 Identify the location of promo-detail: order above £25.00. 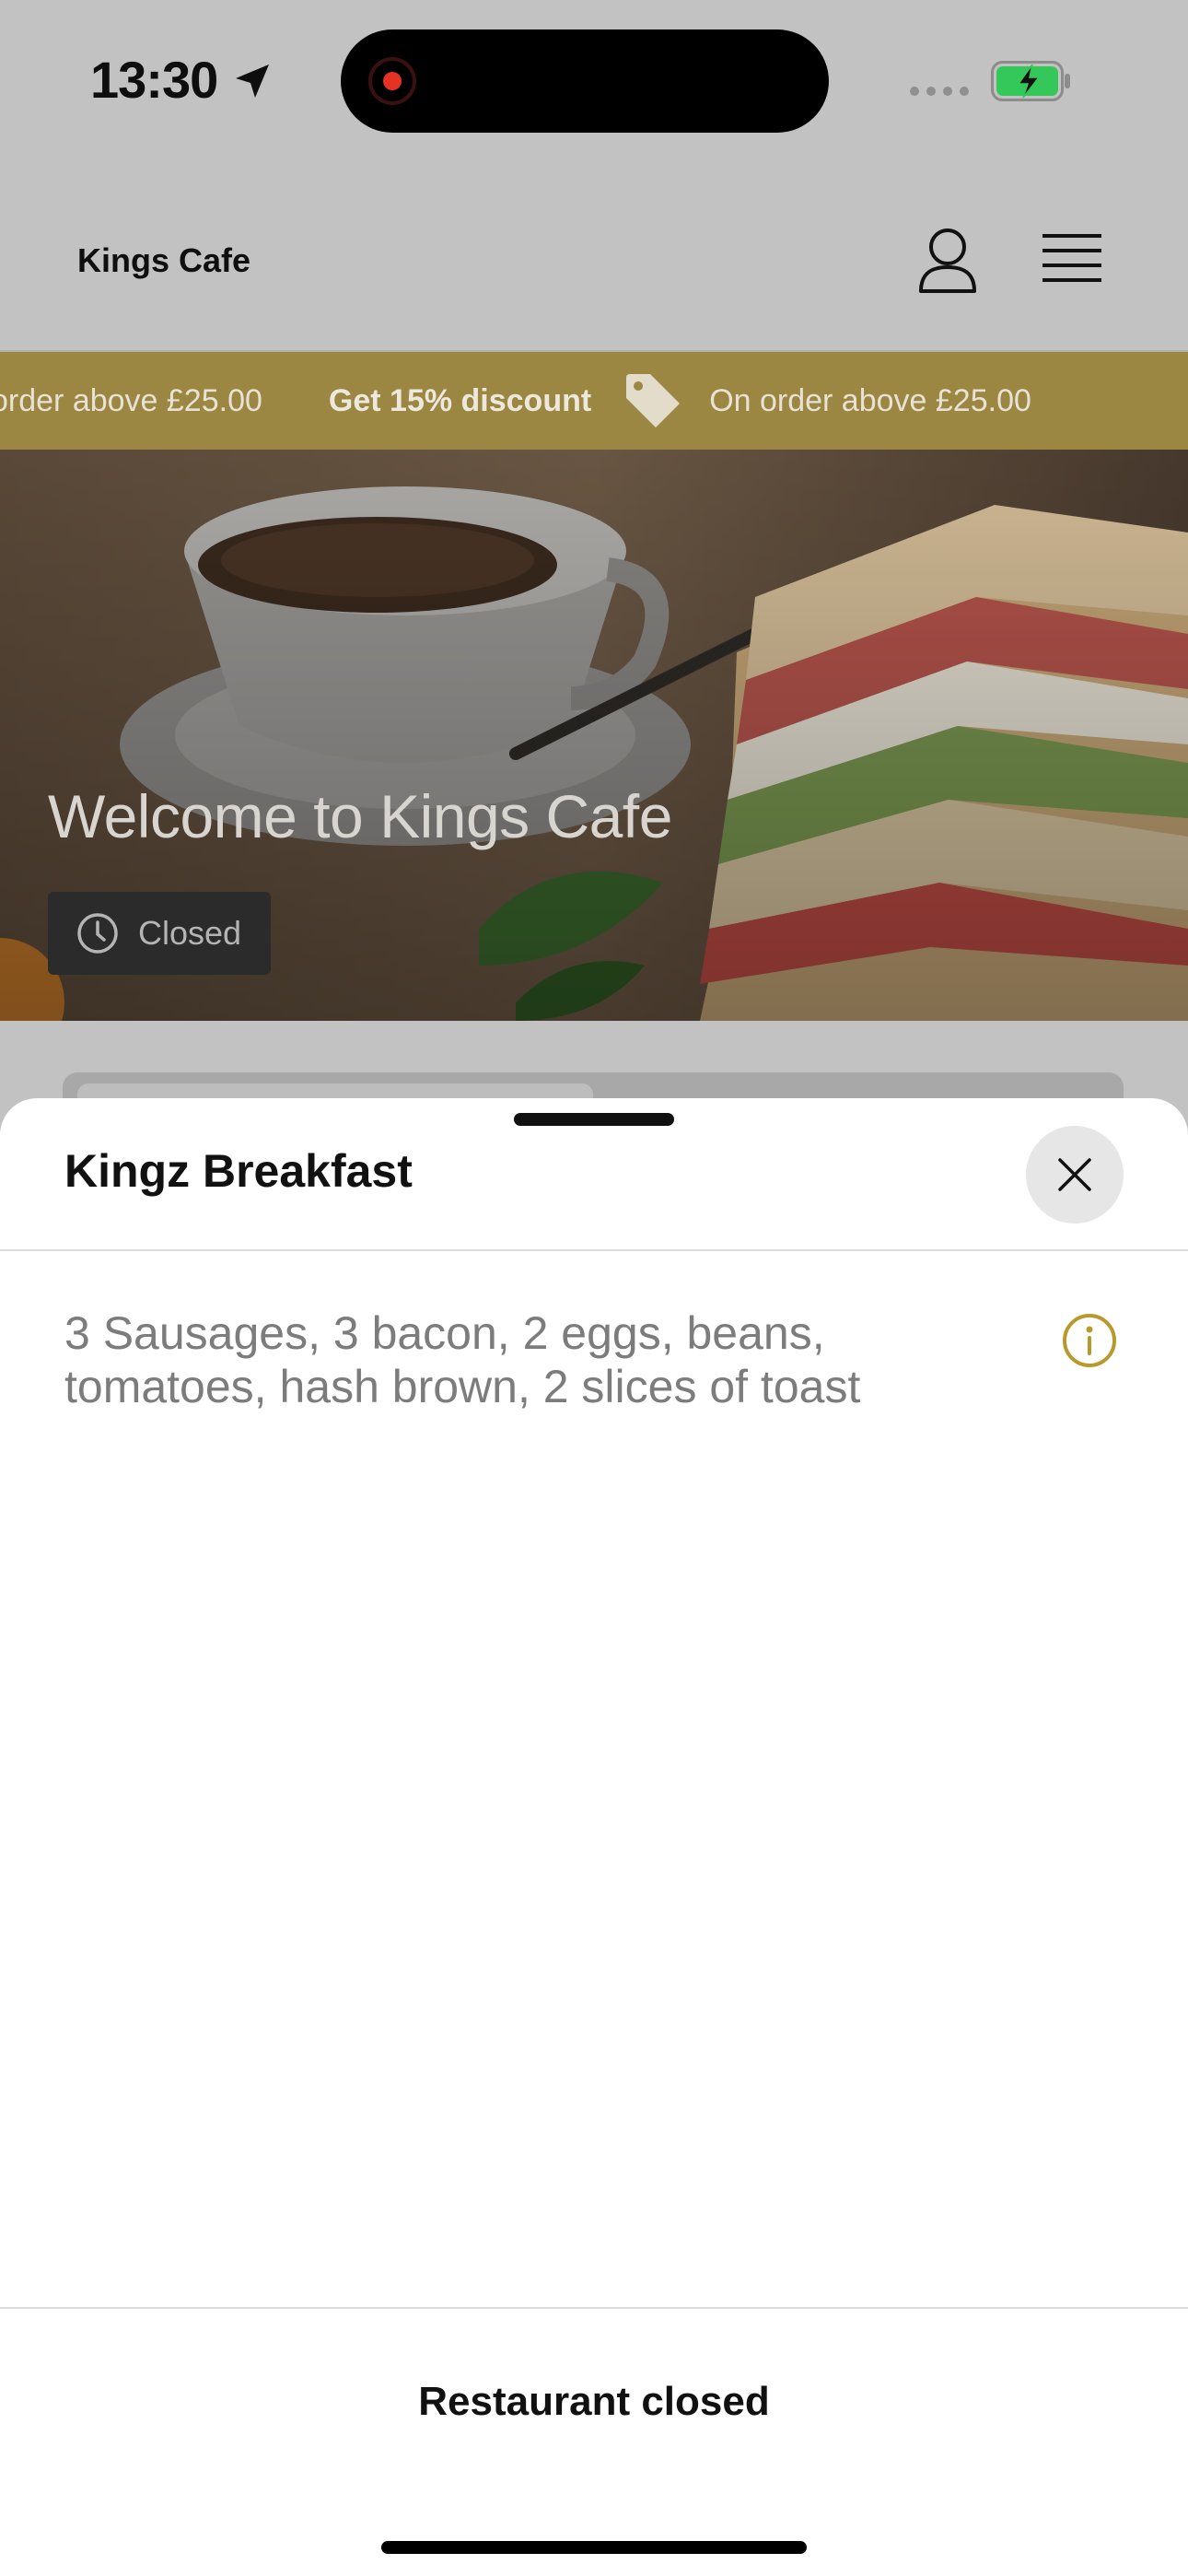
(131, 400).